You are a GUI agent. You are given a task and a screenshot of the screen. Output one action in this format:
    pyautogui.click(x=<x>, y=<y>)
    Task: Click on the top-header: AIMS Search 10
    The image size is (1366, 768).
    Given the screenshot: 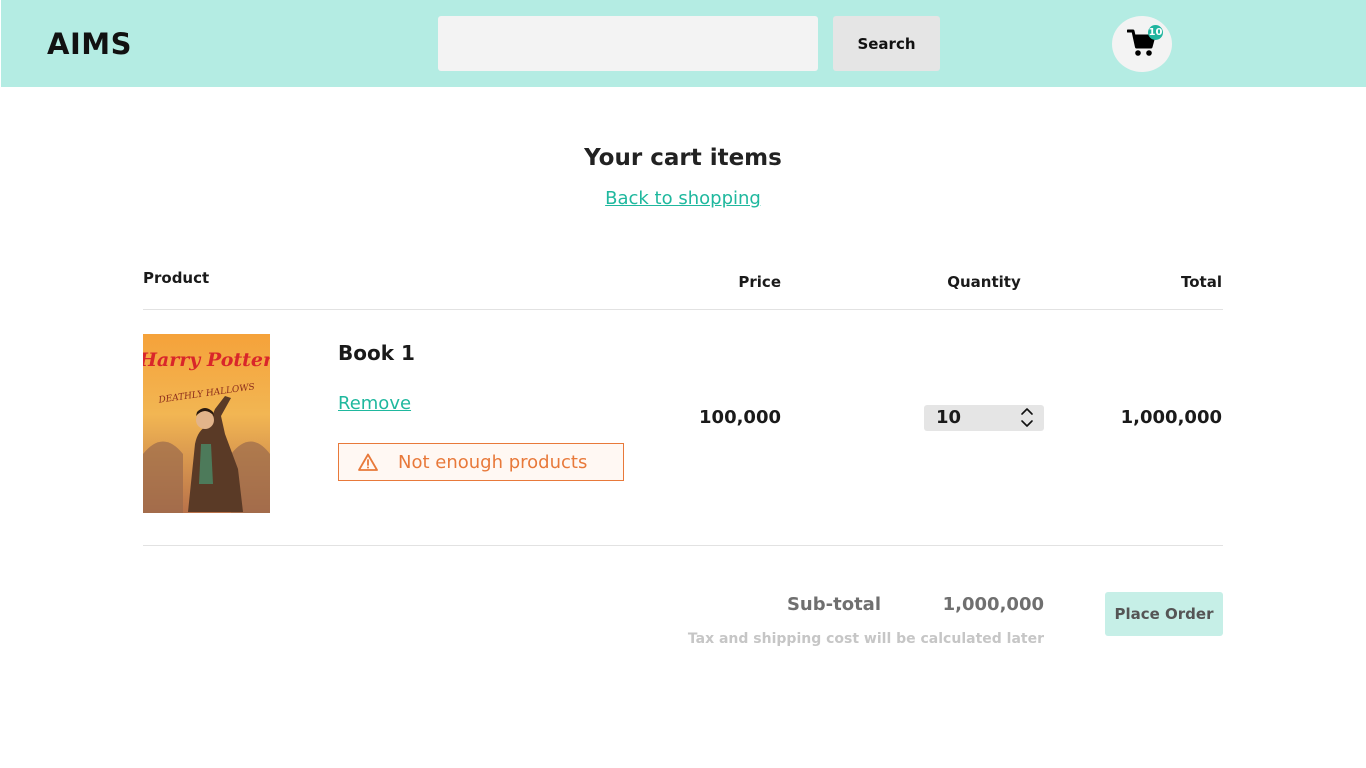 What is the action you would take?
    pyautogui.click(x=683, y=43)
    